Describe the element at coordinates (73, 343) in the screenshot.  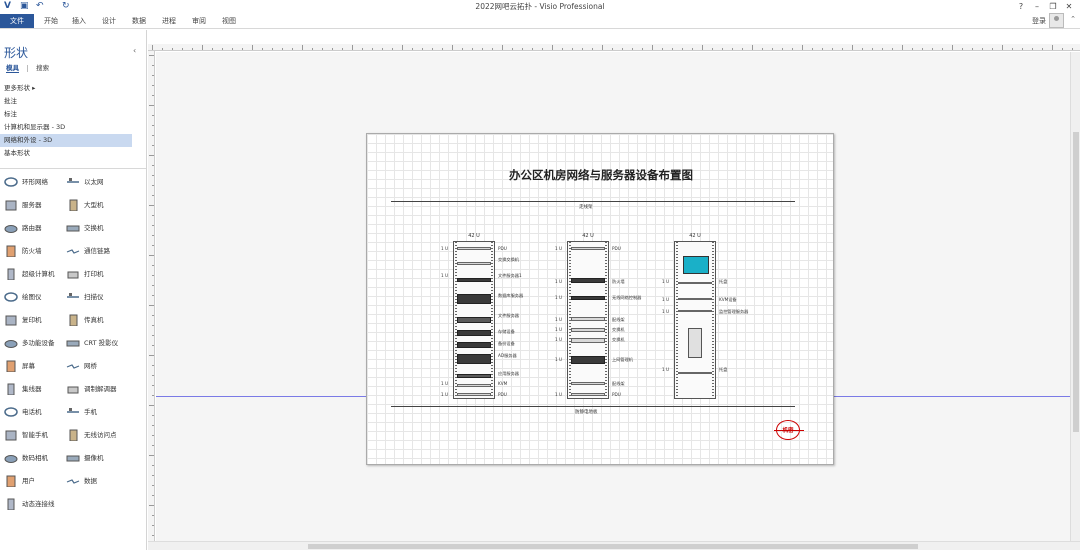
I see `projector-icon` at that location.